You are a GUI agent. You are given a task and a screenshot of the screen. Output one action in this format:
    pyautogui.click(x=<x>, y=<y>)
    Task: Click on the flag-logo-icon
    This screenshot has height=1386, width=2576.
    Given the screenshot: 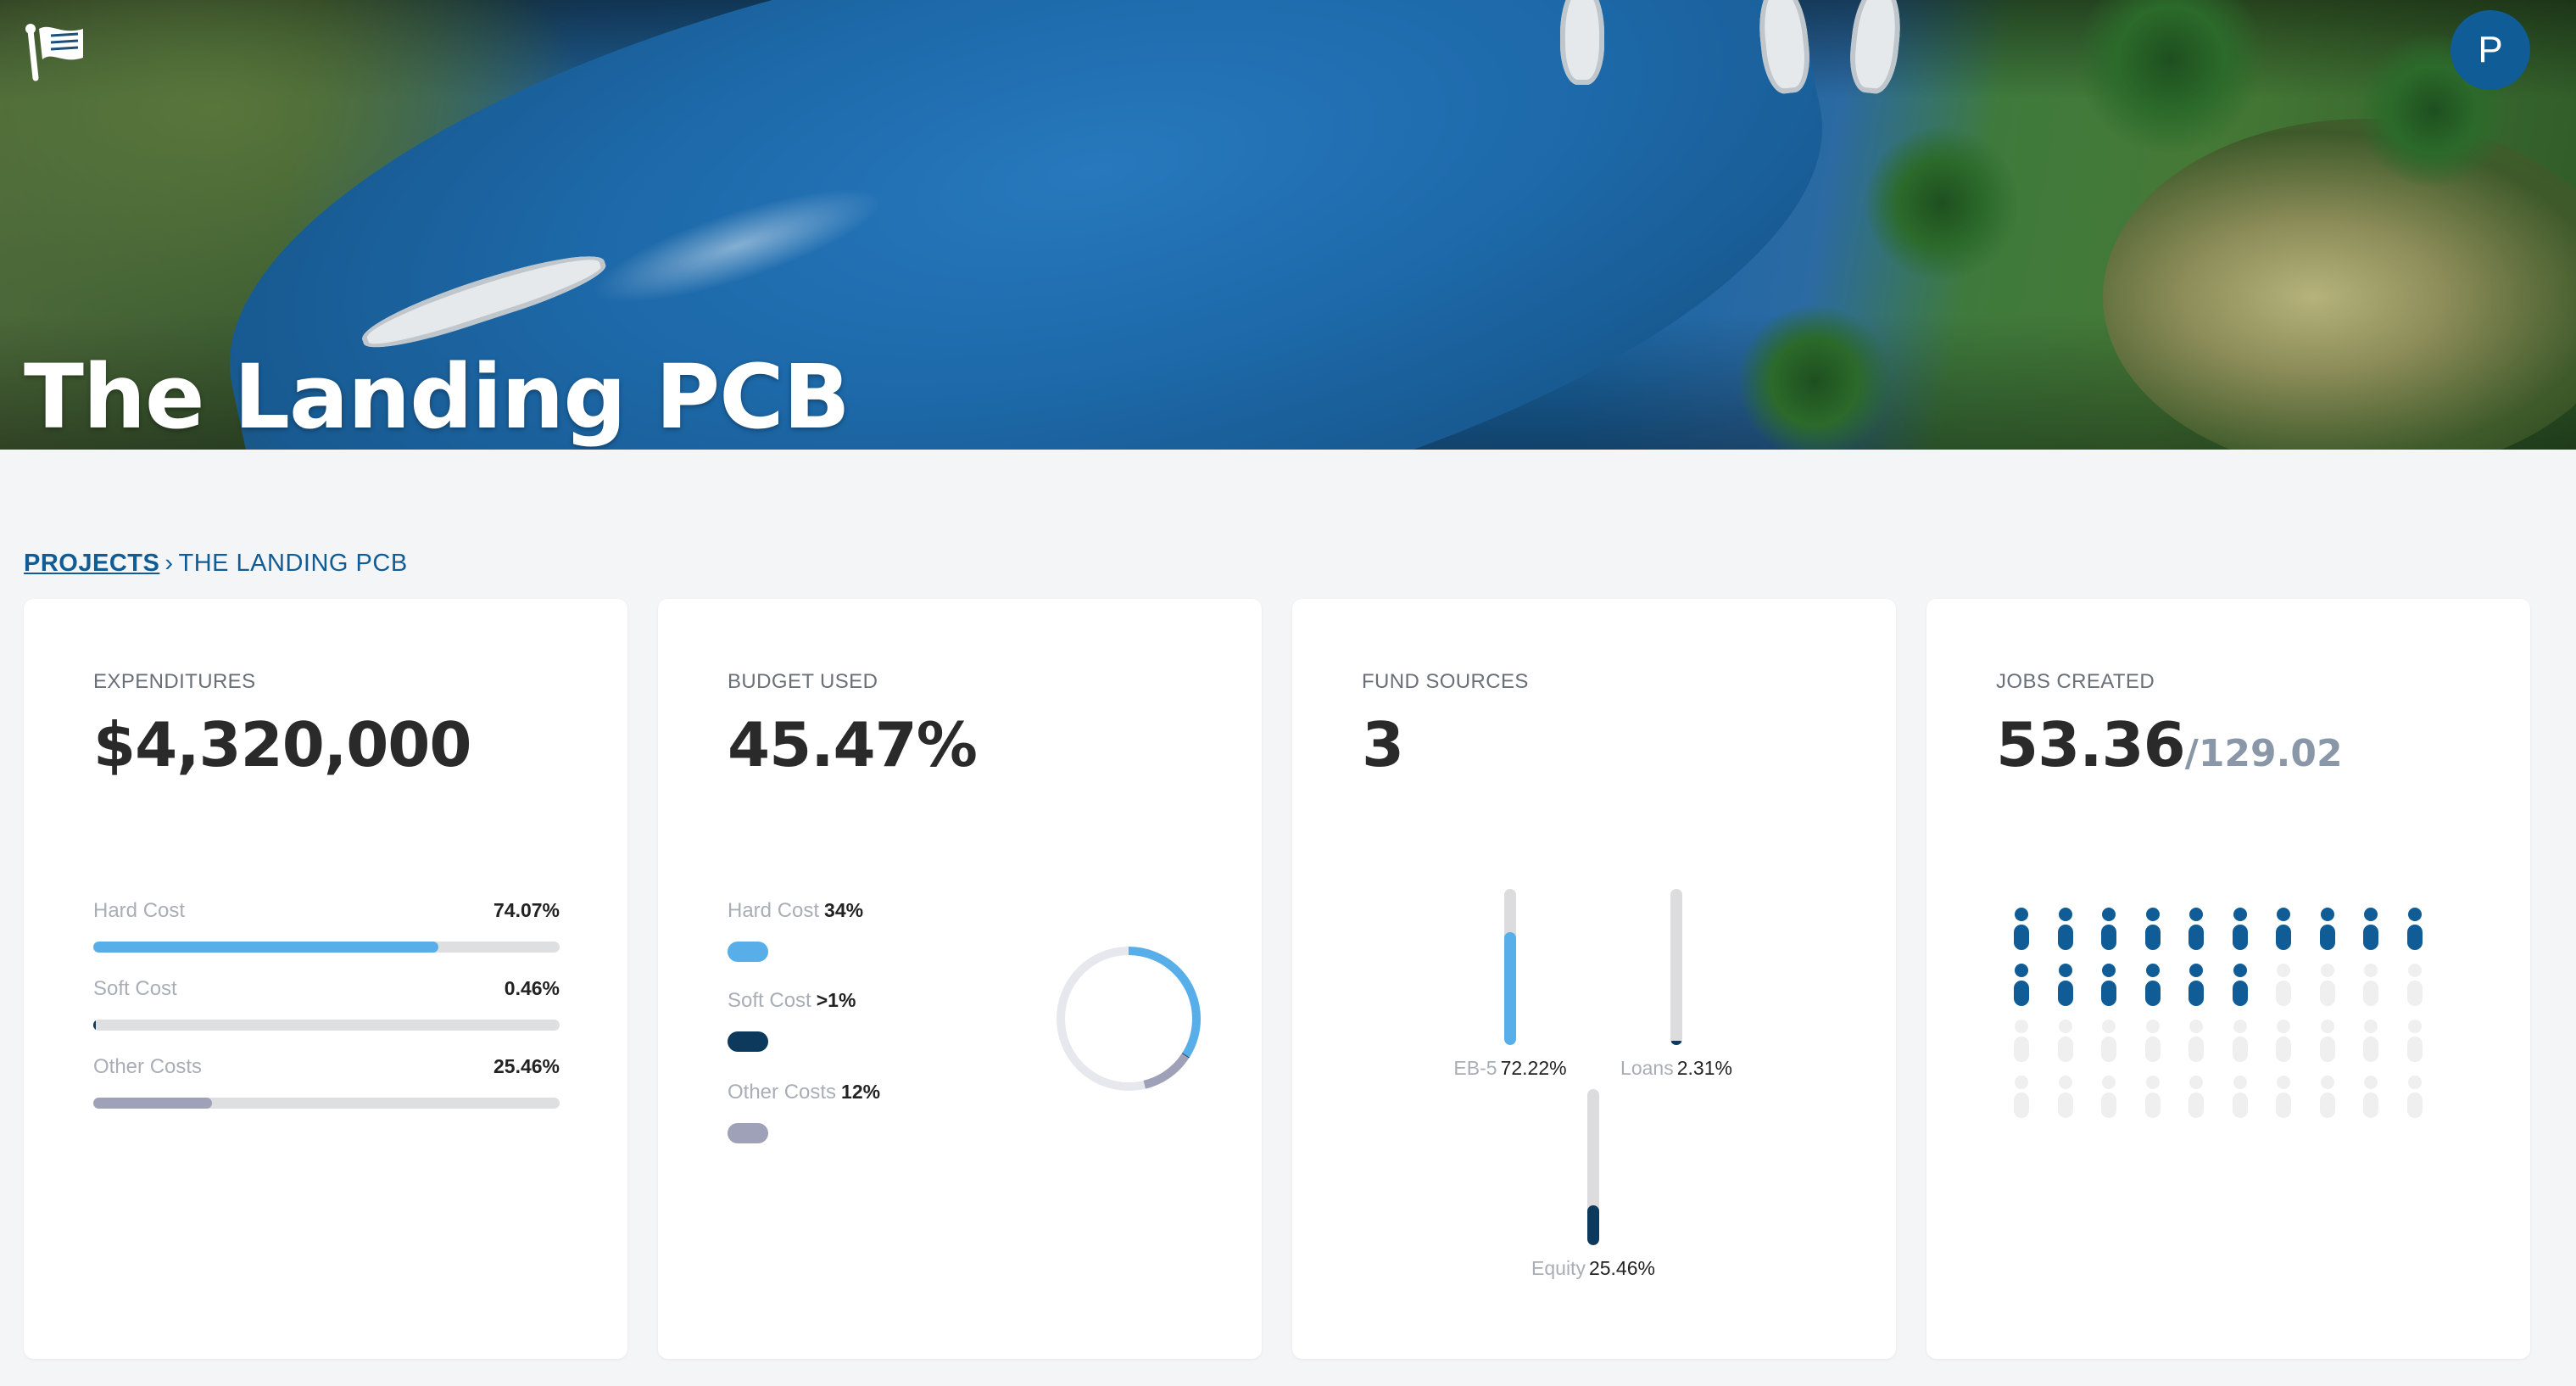 What is the action you would take?
    pyautogui.click(x=54, y=51)
    